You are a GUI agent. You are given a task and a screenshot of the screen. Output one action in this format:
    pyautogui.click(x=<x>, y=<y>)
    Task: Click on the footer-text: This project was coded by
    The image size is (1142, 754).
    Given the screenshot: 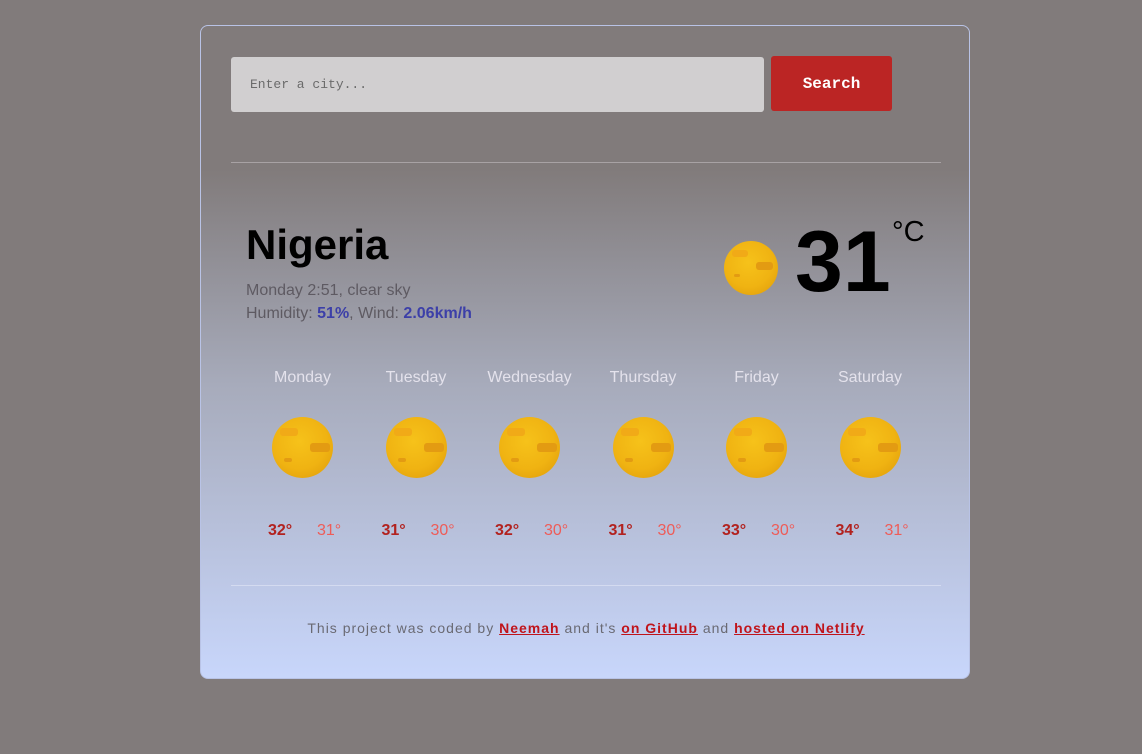 What is the action you would take?
    pyautogui.click(x=403, y=628)
    